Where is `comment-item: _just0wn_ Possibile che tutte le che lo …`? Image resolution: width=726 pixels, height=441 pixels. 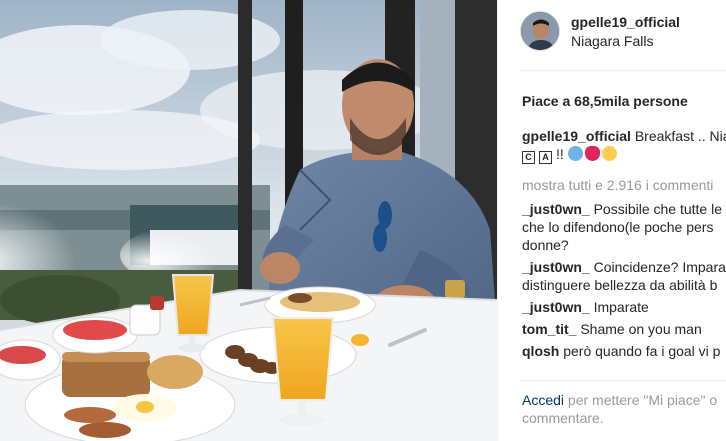
comment-item: _just0wn_ Possibile che tutte le che lo … is located at coordinates (624, 227).